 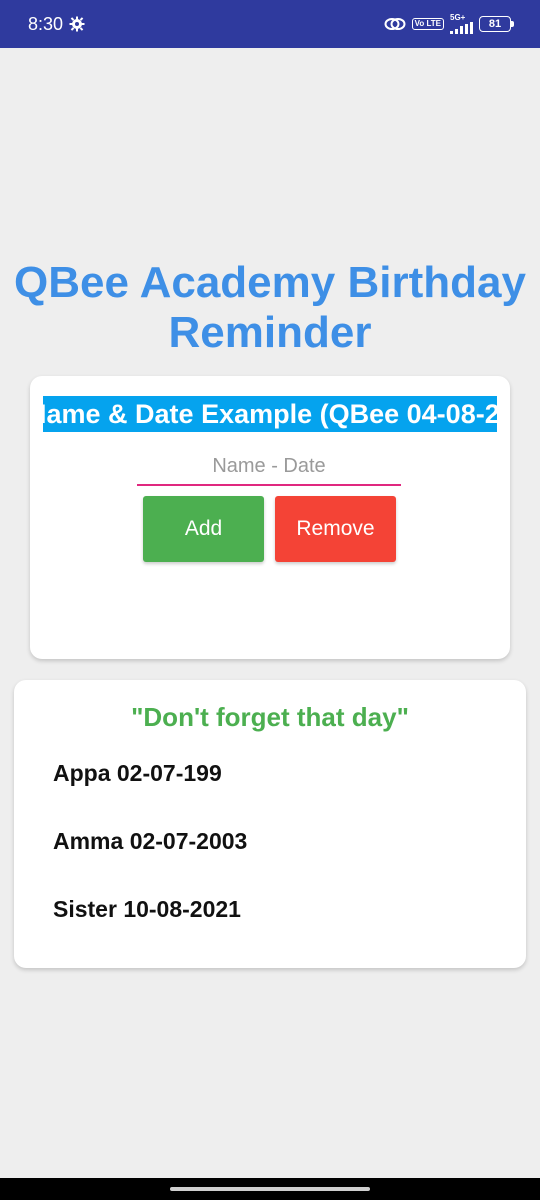 I want to click on marquee-text: Name & Date Example (QBee 04-08-2021), so click(x=270, y=414).